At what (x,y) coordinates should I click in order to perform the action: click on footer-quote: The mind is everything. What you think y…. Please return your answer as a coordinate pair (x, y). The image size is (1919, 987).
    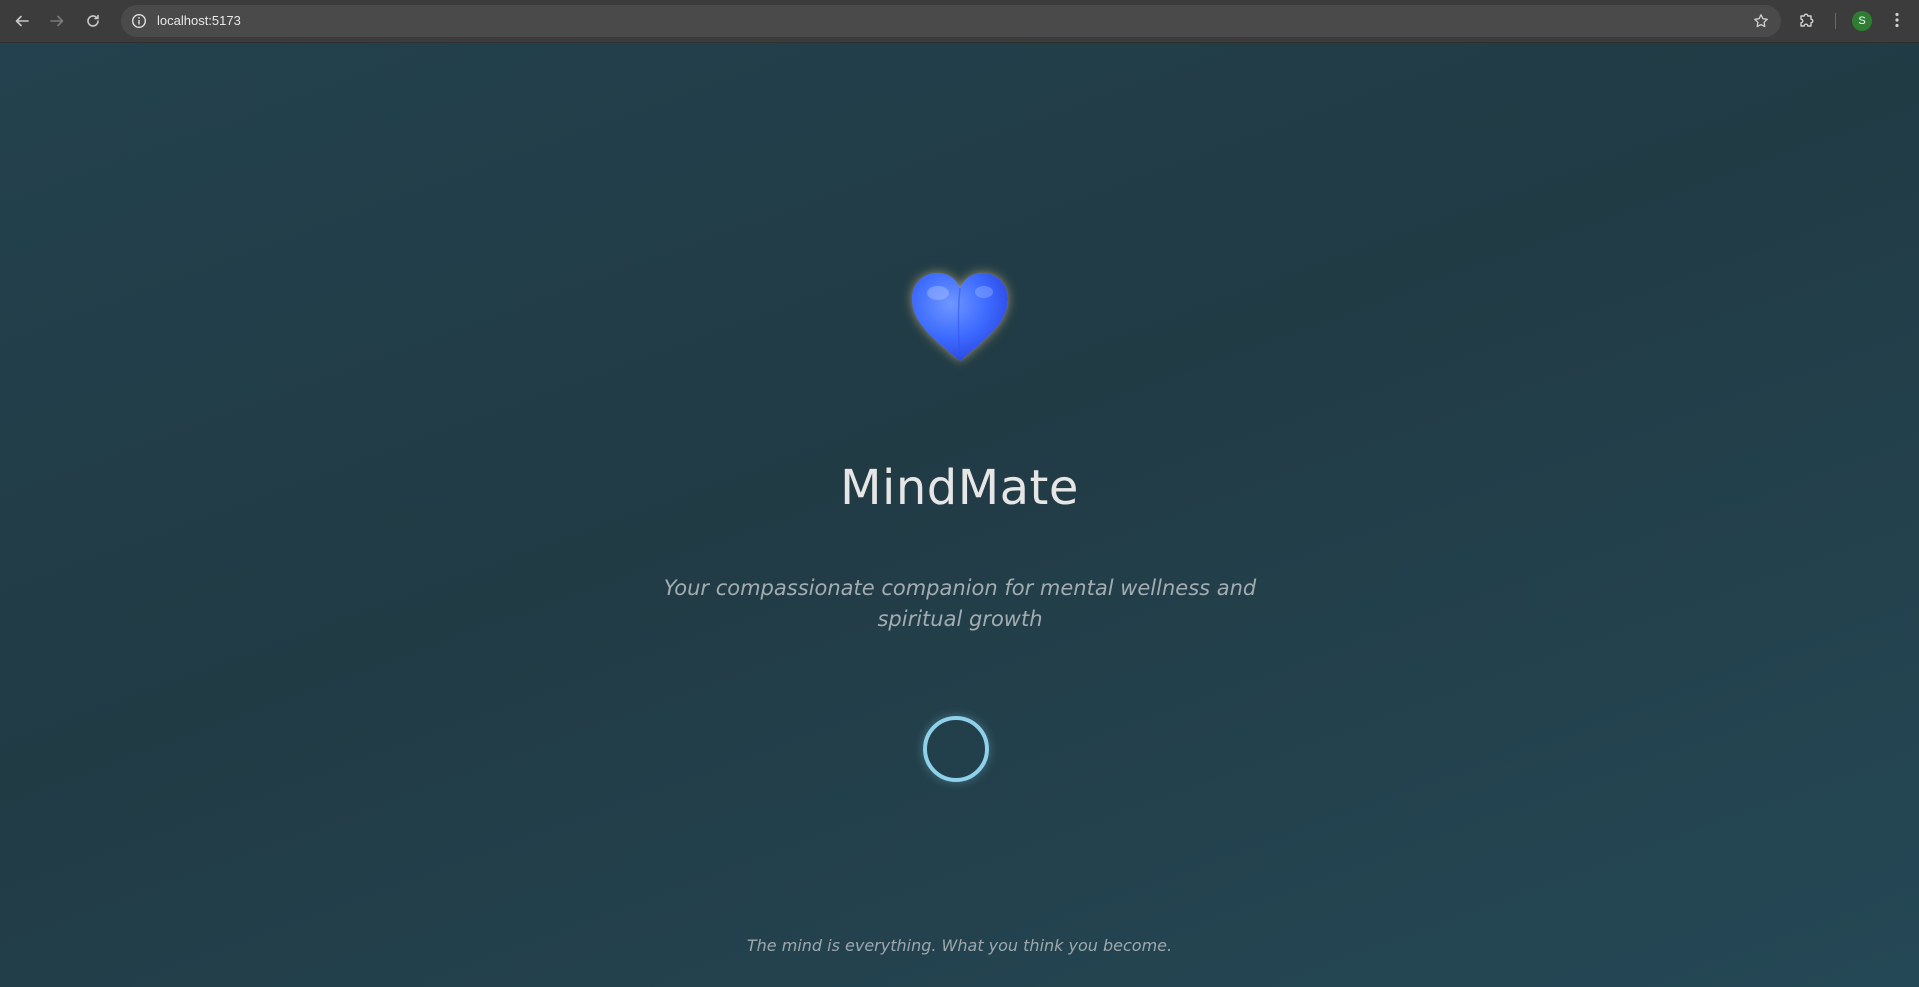
    Looking at the image, I should click on (959, 945).